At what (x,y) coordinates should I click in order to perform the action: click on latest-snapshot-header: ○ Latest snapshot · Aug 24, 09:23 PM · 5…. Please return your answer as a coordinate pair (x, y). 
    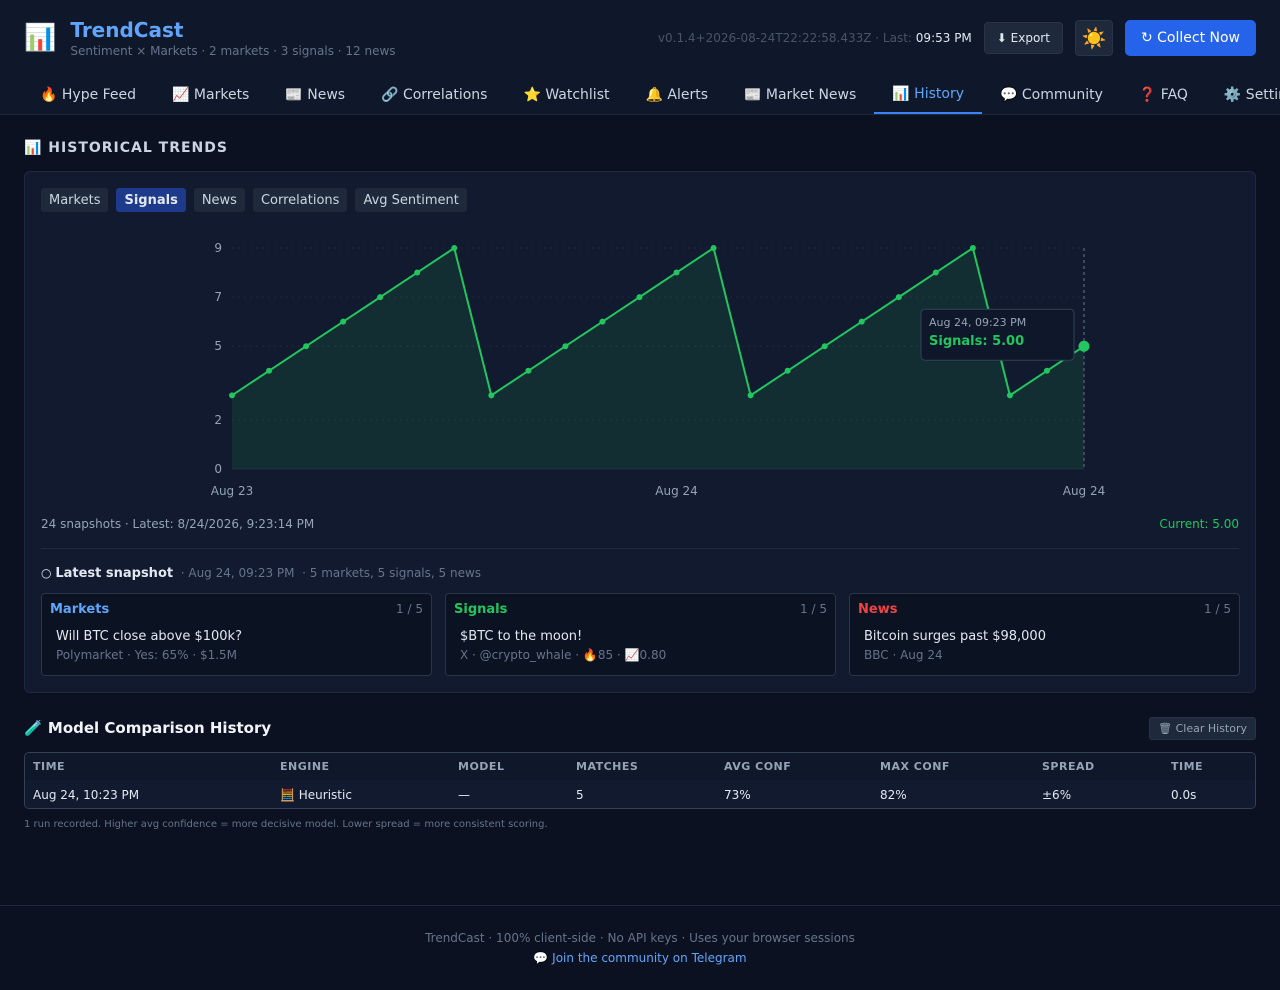
    Looking at the image, I should click on (261, 573).